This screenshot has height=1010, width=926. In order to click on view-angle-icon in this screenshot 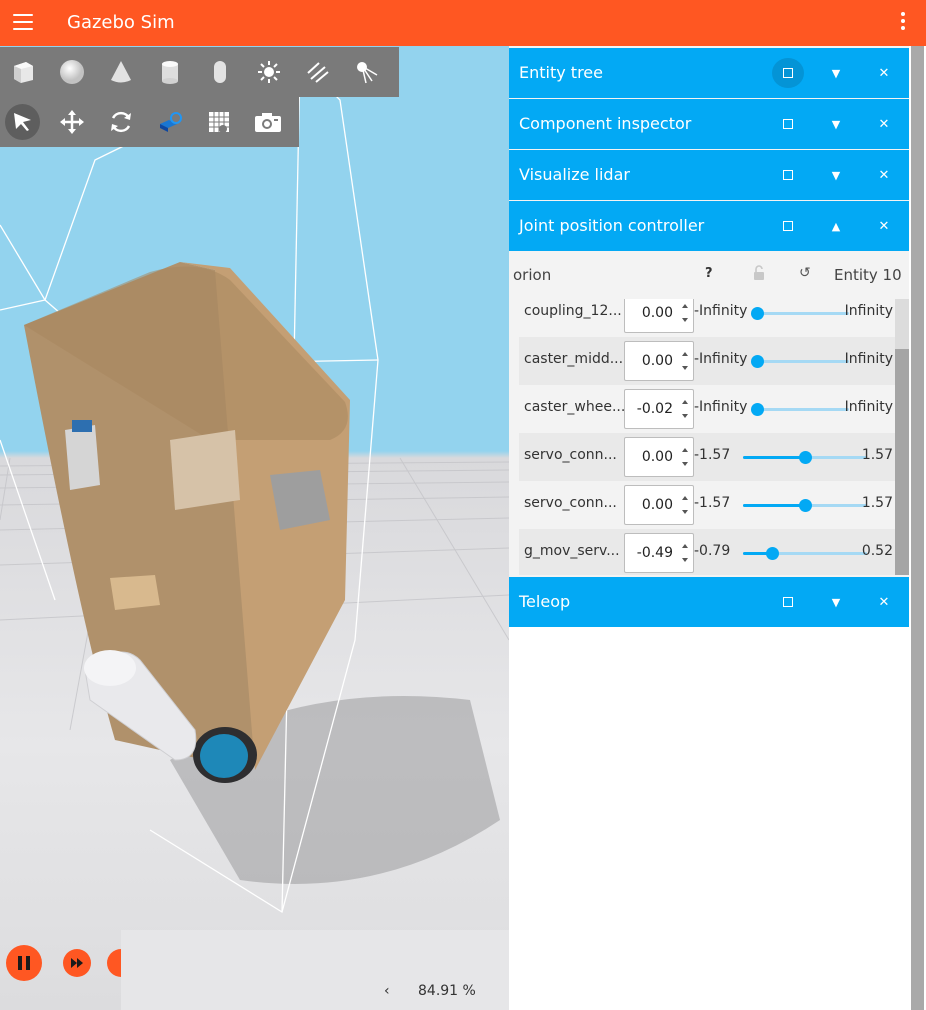, I will do `click(169, 122)`.